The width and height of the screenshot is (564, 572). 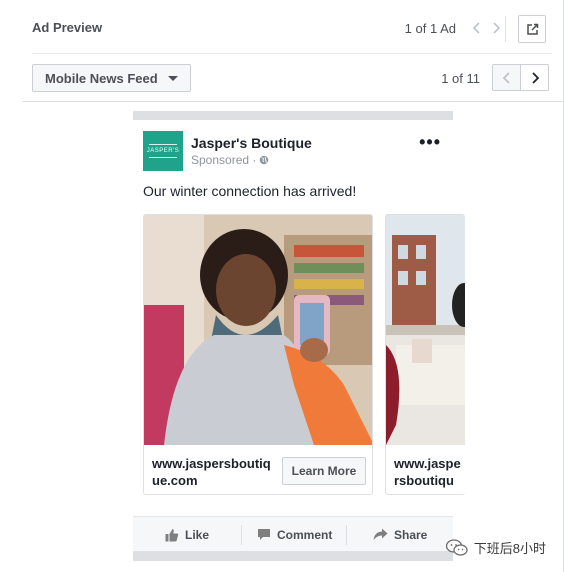 I want to click on globe-icon, so click(x=264, y=160).